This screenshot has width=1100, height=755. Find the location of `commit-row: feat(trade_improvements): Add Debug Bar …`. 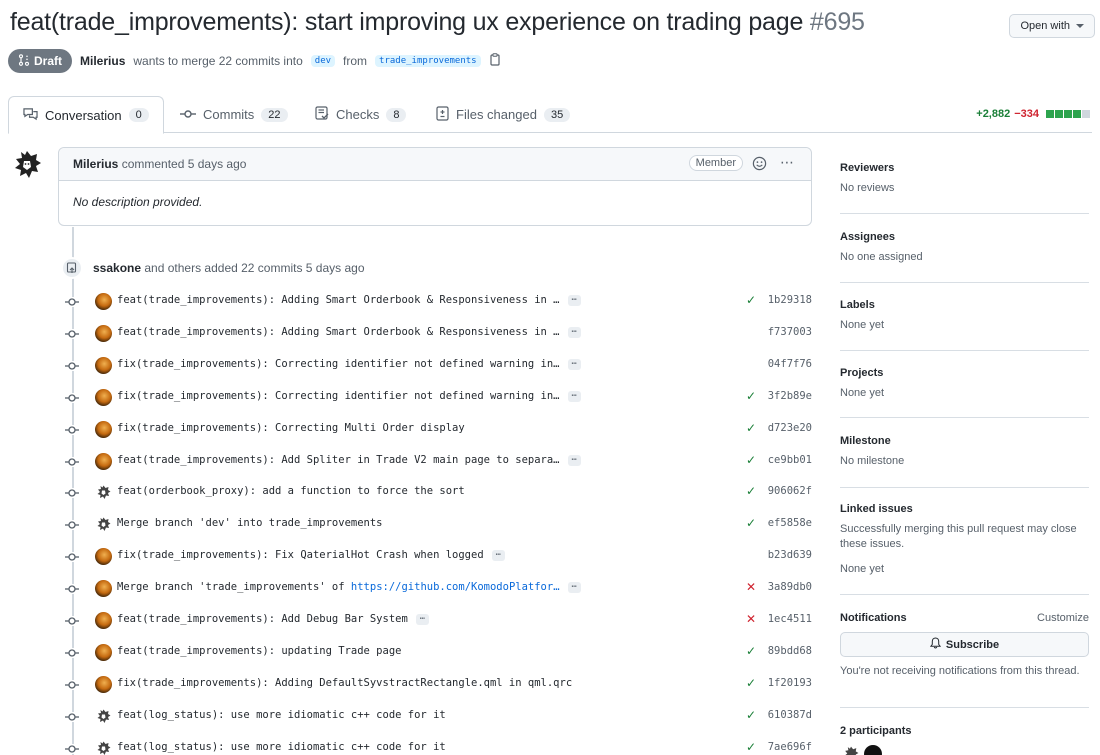

commit-row: feat(trade_improvements): Add Debug Bar … is located at coordinates (438, 621).